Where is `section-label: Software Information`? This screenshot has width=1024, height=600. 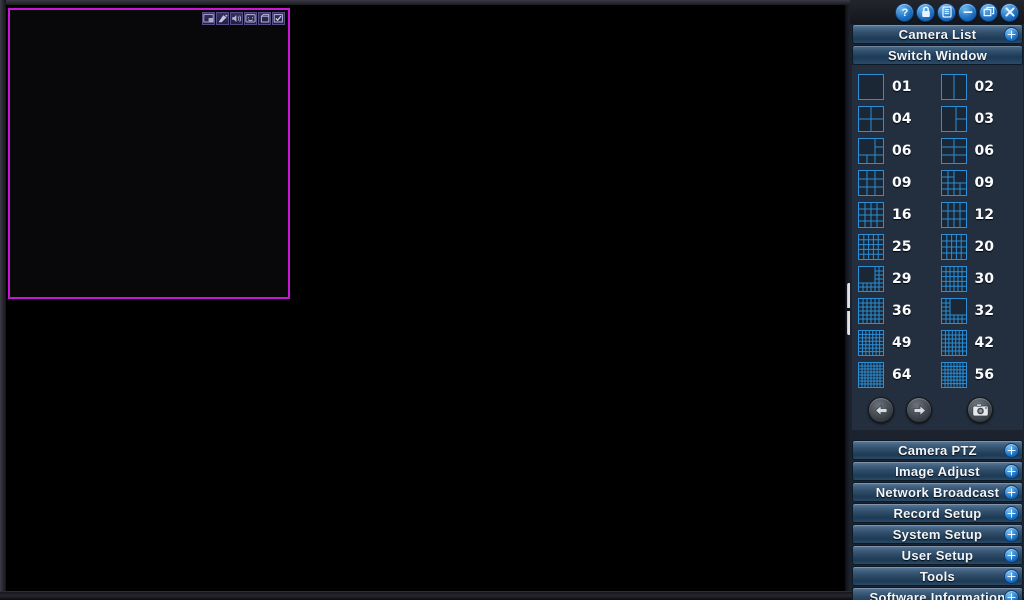
section-label: Software Information is located at coordinates (937, 594).